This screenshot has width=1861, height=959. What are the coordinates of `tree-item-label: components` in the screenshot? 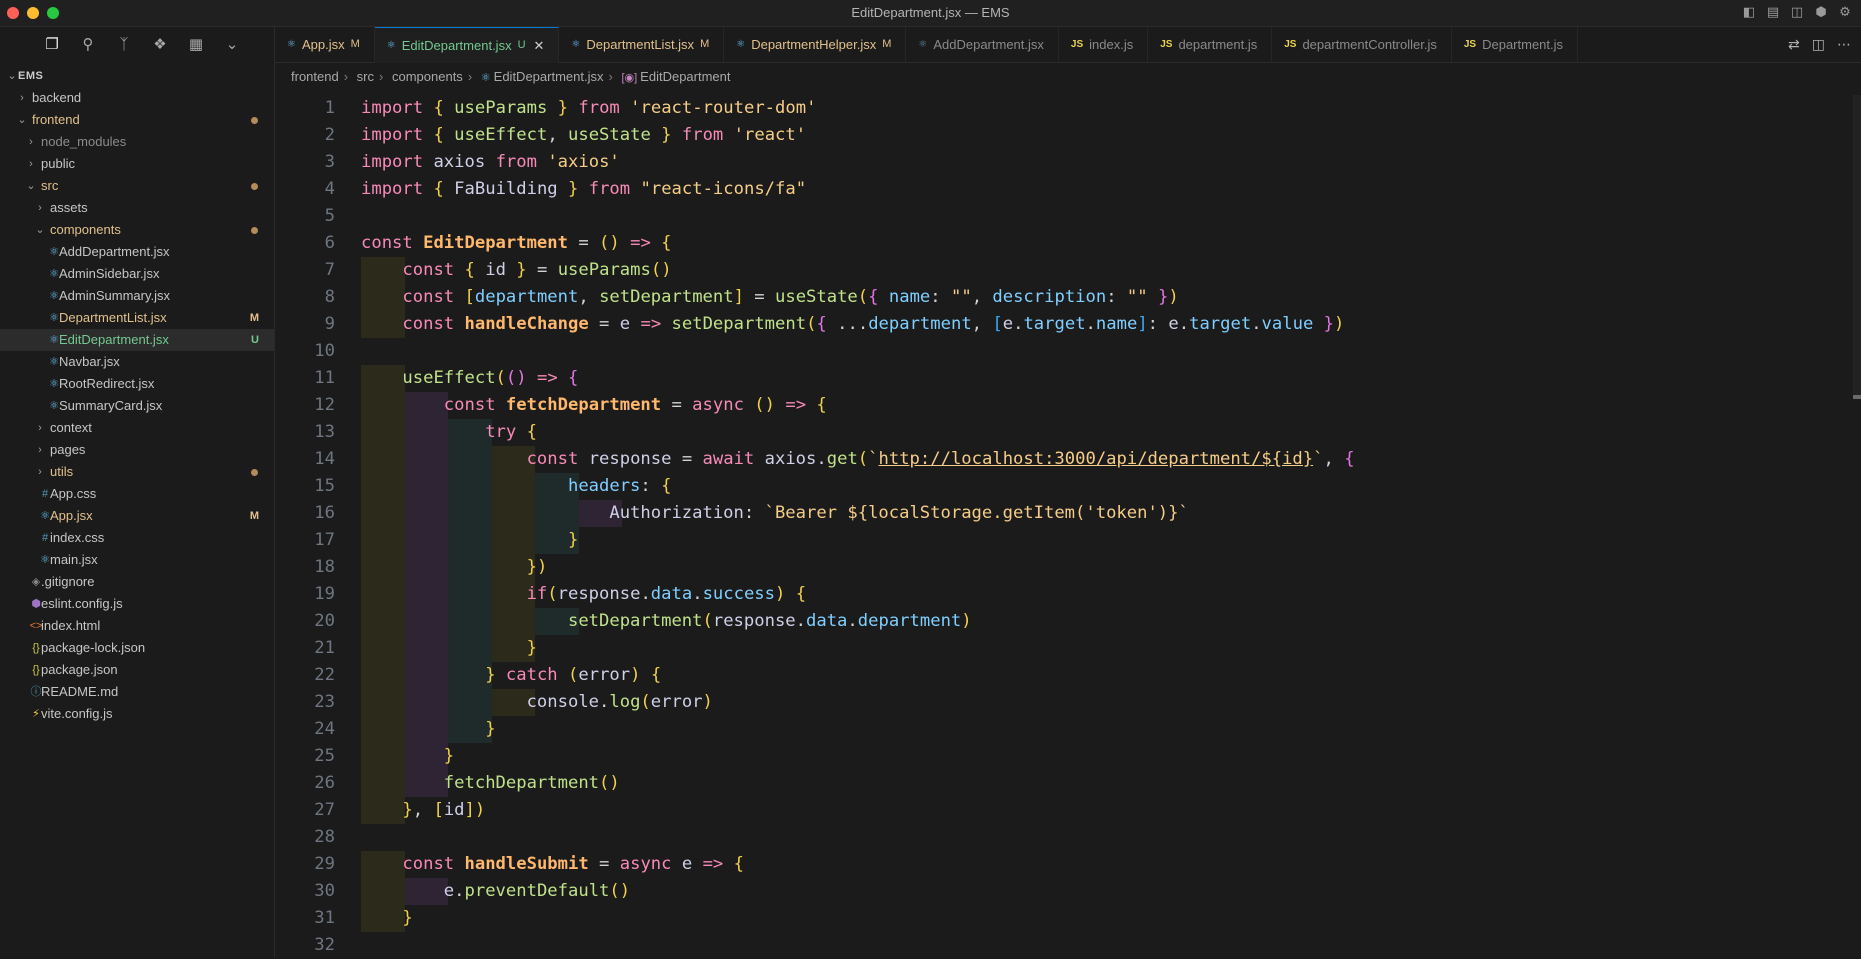 It's located at (85, 229).